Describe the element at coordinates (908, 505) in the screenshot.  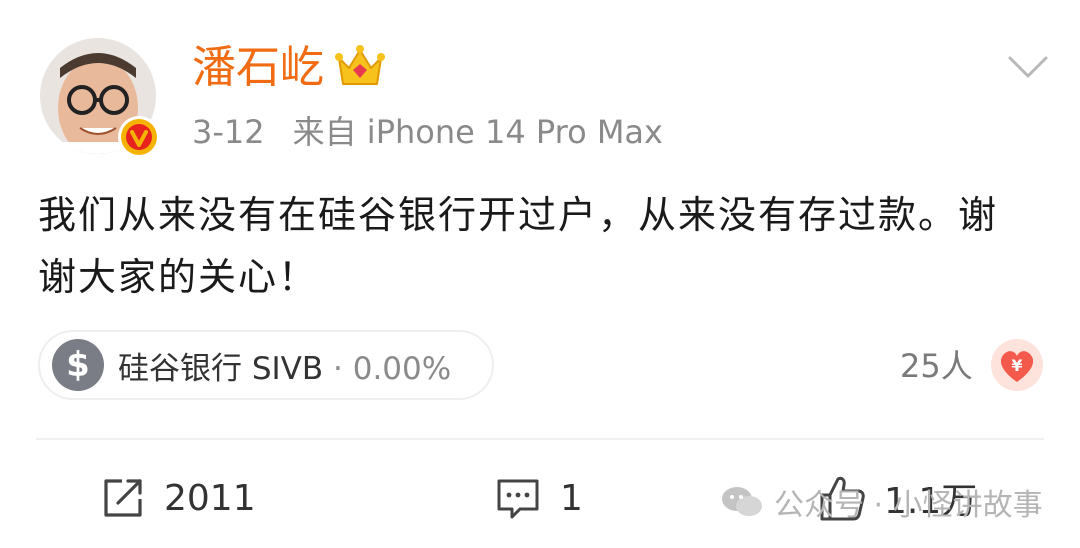
I see `watermark-text: 公众号 · 小怪讲故事` at that location.